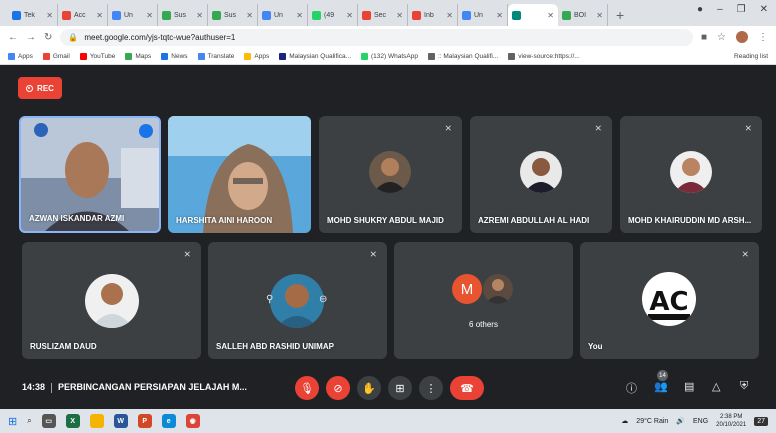 The height and width of the screenshot is (433, 776). I want to click on notification-badge: 27, so click(761, 421).